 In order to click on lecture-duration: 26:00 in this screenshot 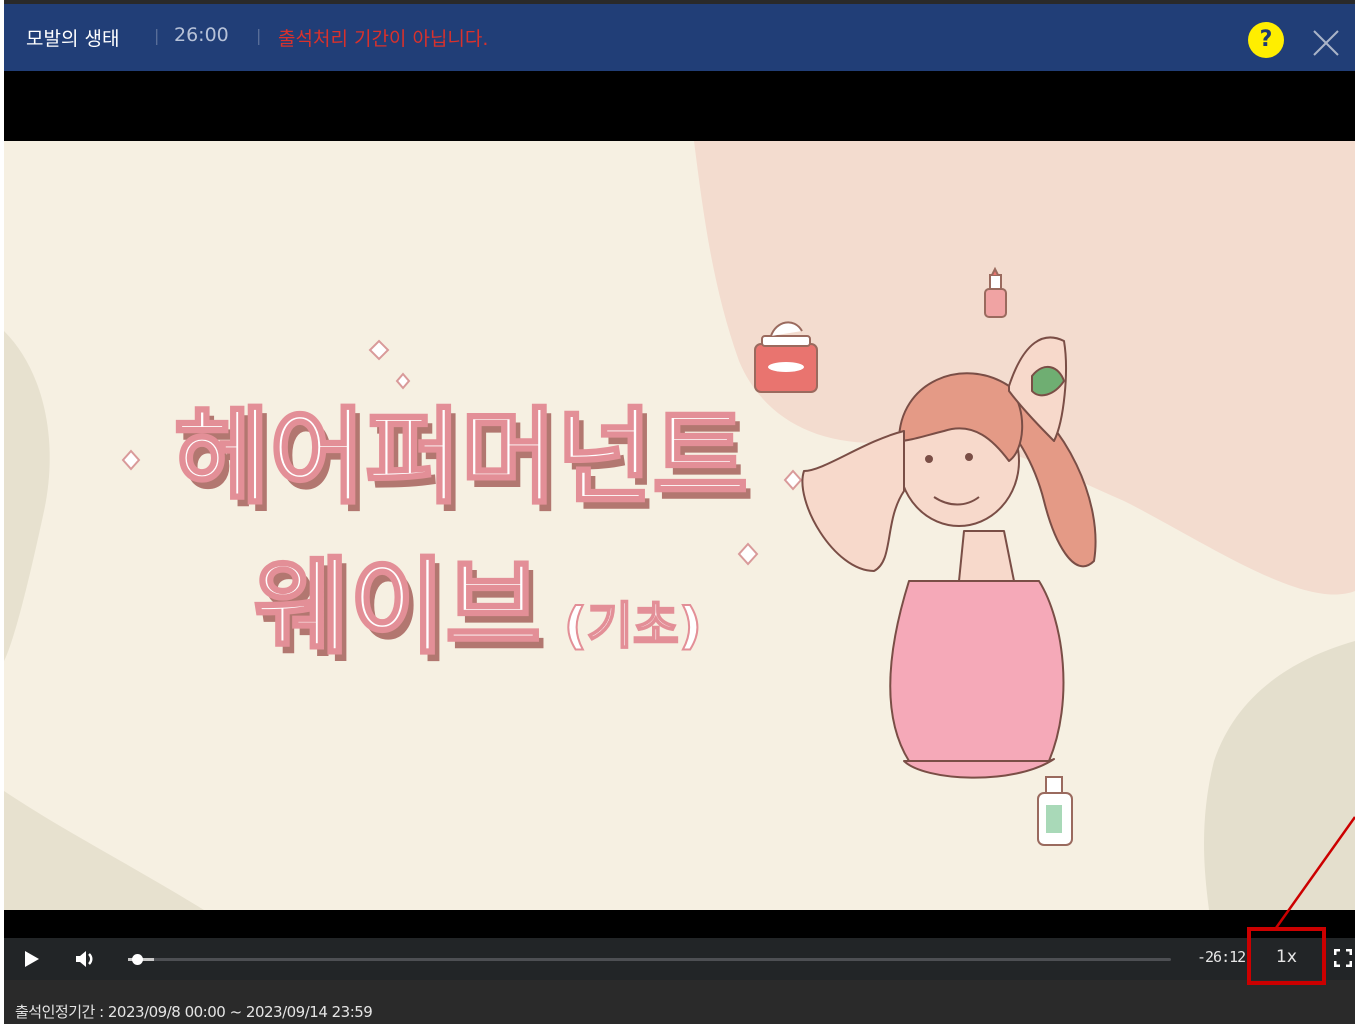, I will do `click(201, 35)`.